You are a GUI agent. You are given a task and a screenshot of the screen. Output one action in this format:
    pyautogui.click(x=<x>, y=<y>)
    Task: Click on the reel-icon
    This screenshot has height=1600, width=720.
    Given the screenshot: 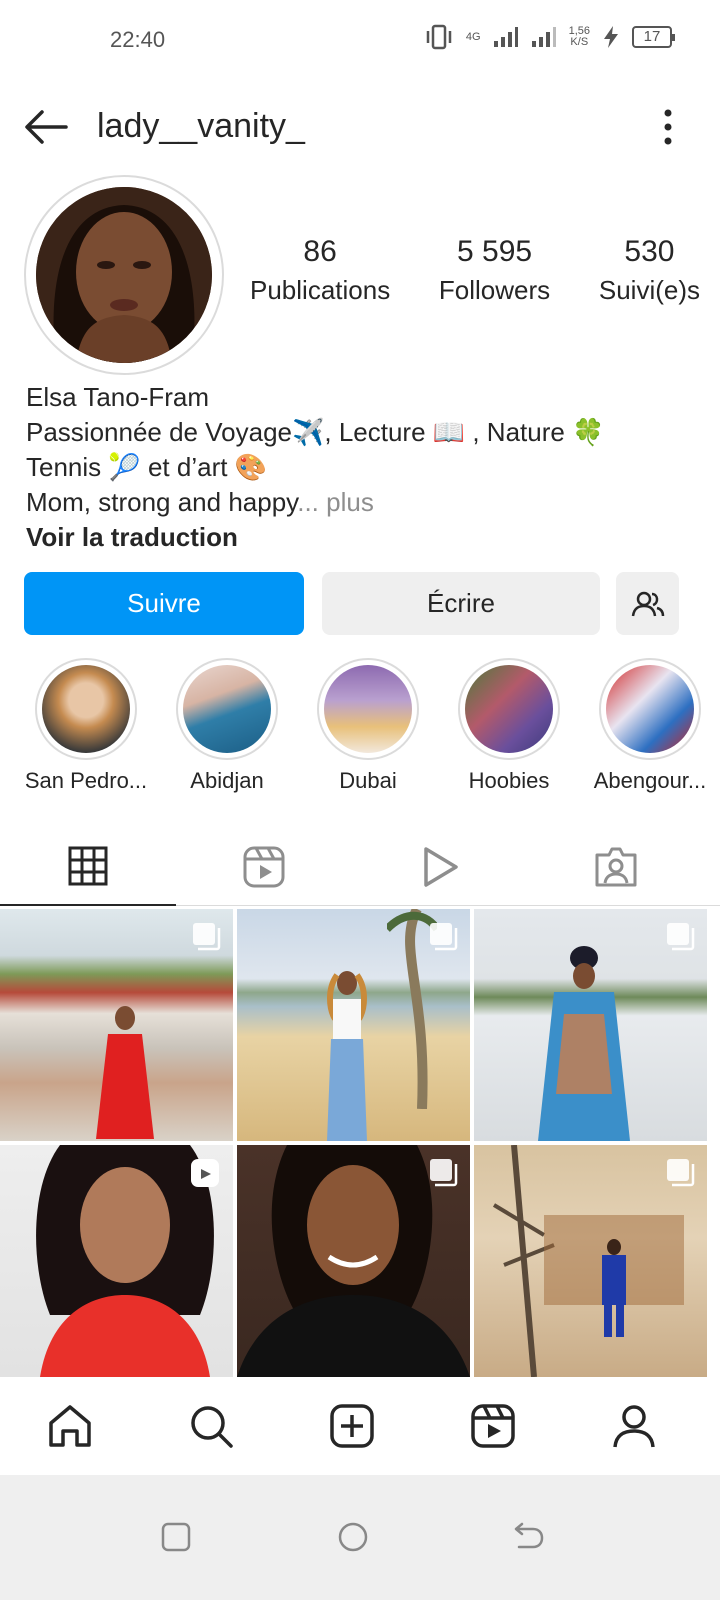 What is the action you would take?
    pyautogui.click(x=205, y=1173)
    